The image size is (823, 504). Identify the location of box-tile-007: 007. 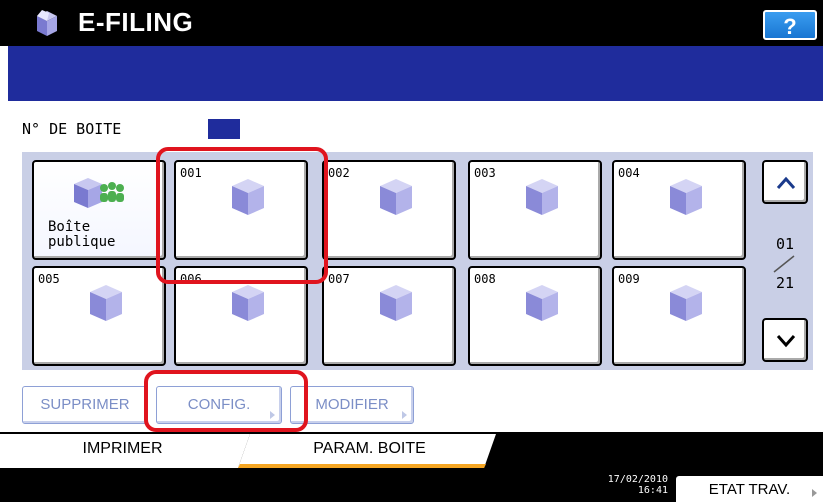
(389, 316).